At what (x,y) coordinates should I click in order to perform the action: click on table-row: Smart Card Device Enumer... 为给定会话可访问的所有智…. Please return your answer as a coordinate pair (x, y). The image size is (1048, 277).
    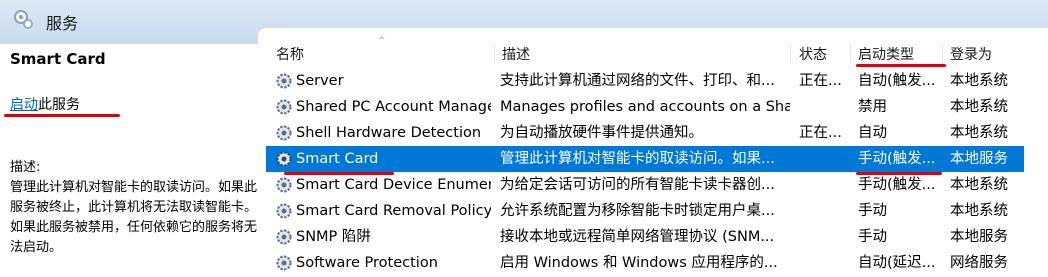
    Looking at the image, I should click on (645, 185).